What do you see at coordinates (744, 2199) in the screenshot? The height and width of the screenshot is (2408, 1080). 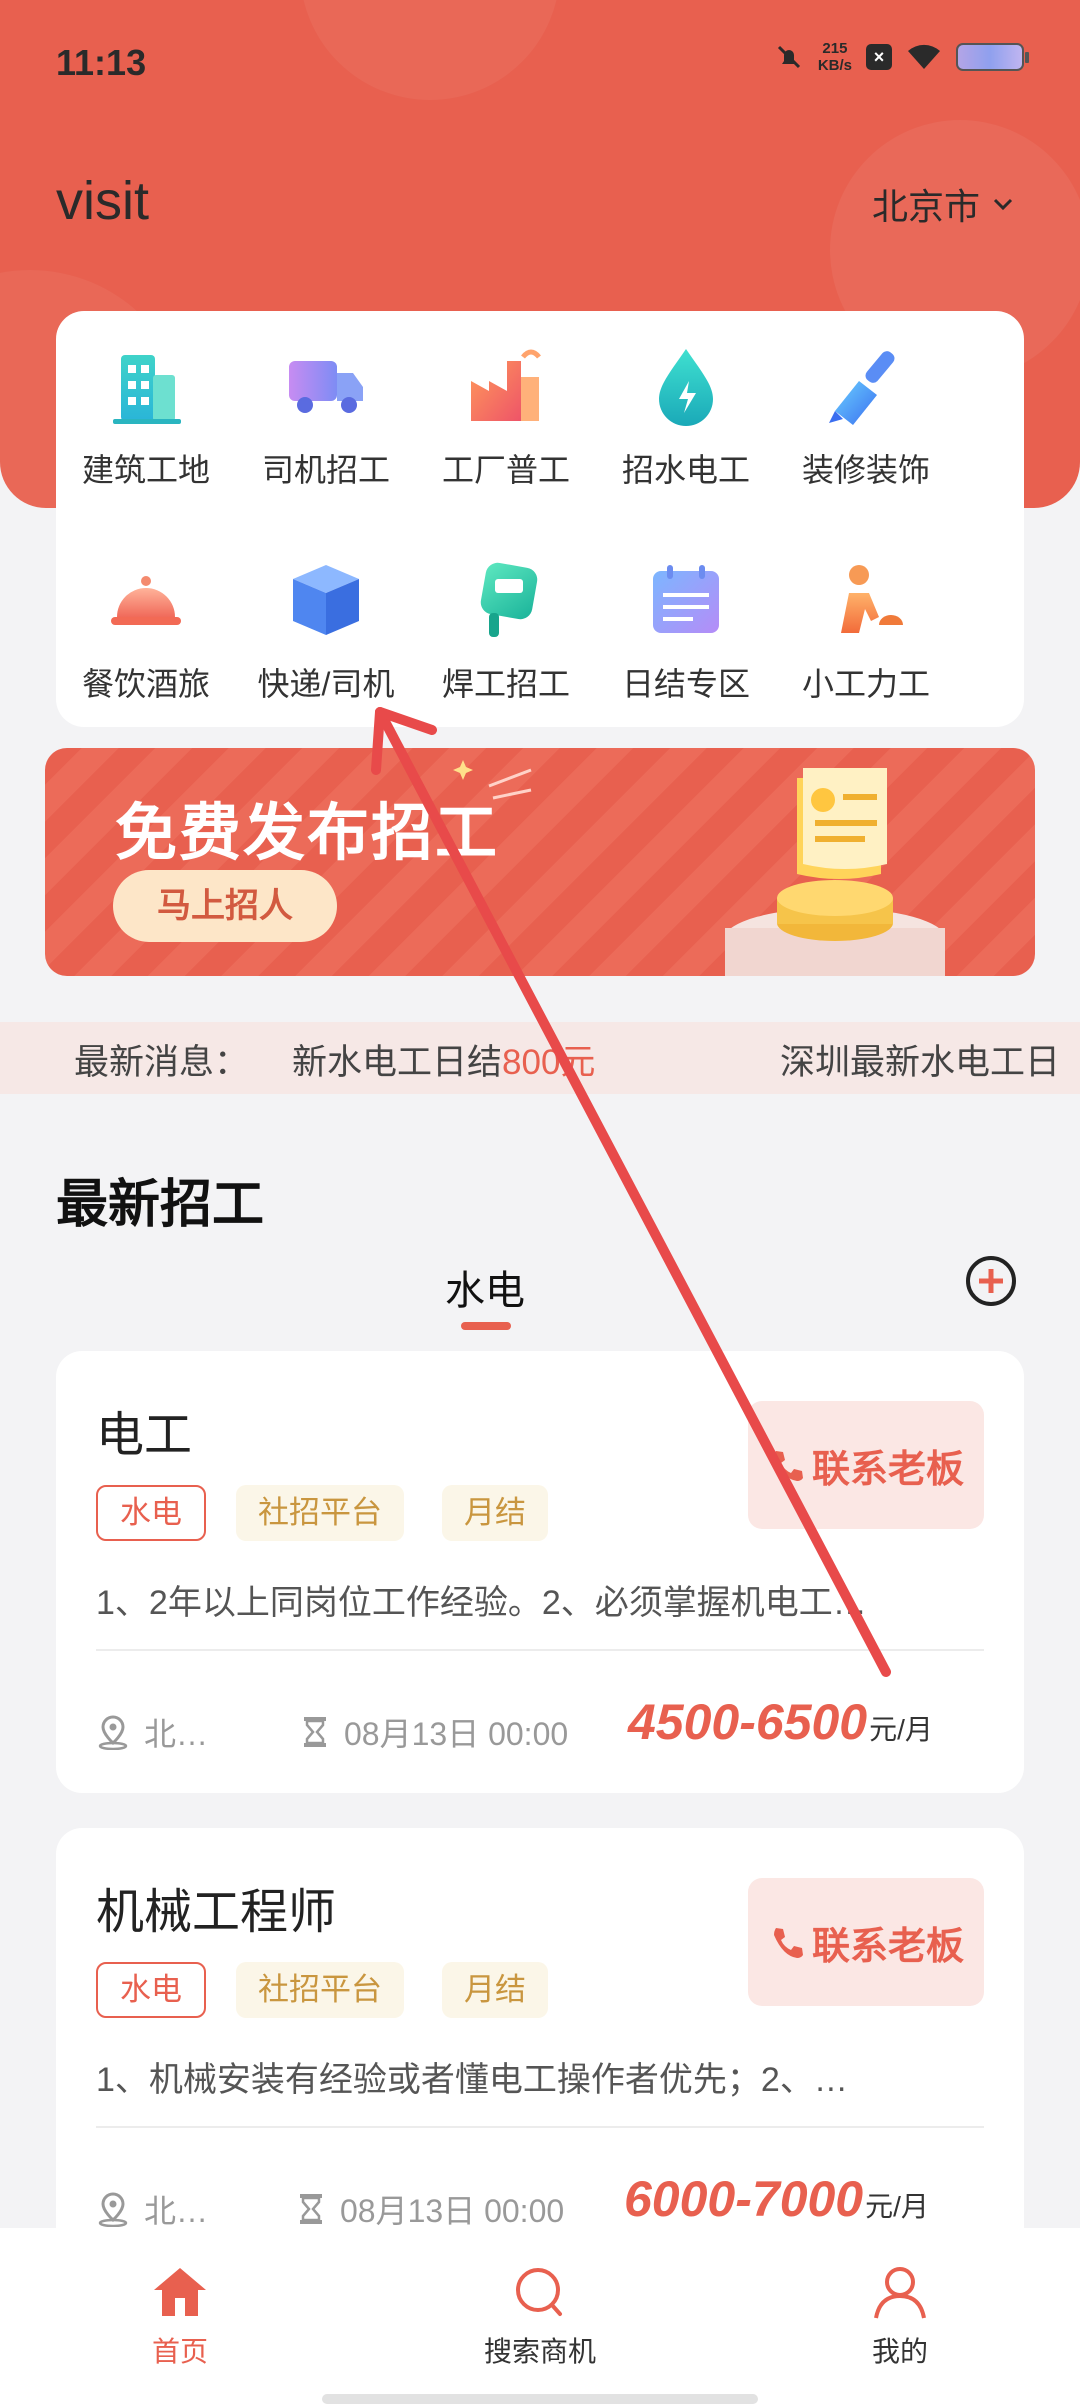 I see `salary-range: 6000-7000` at bounding box center [744, 2199].